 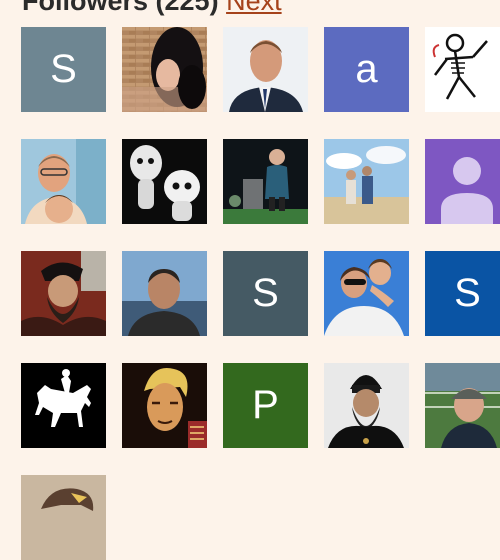 I want to click on eagle-photo, so click(x=63, y=517).